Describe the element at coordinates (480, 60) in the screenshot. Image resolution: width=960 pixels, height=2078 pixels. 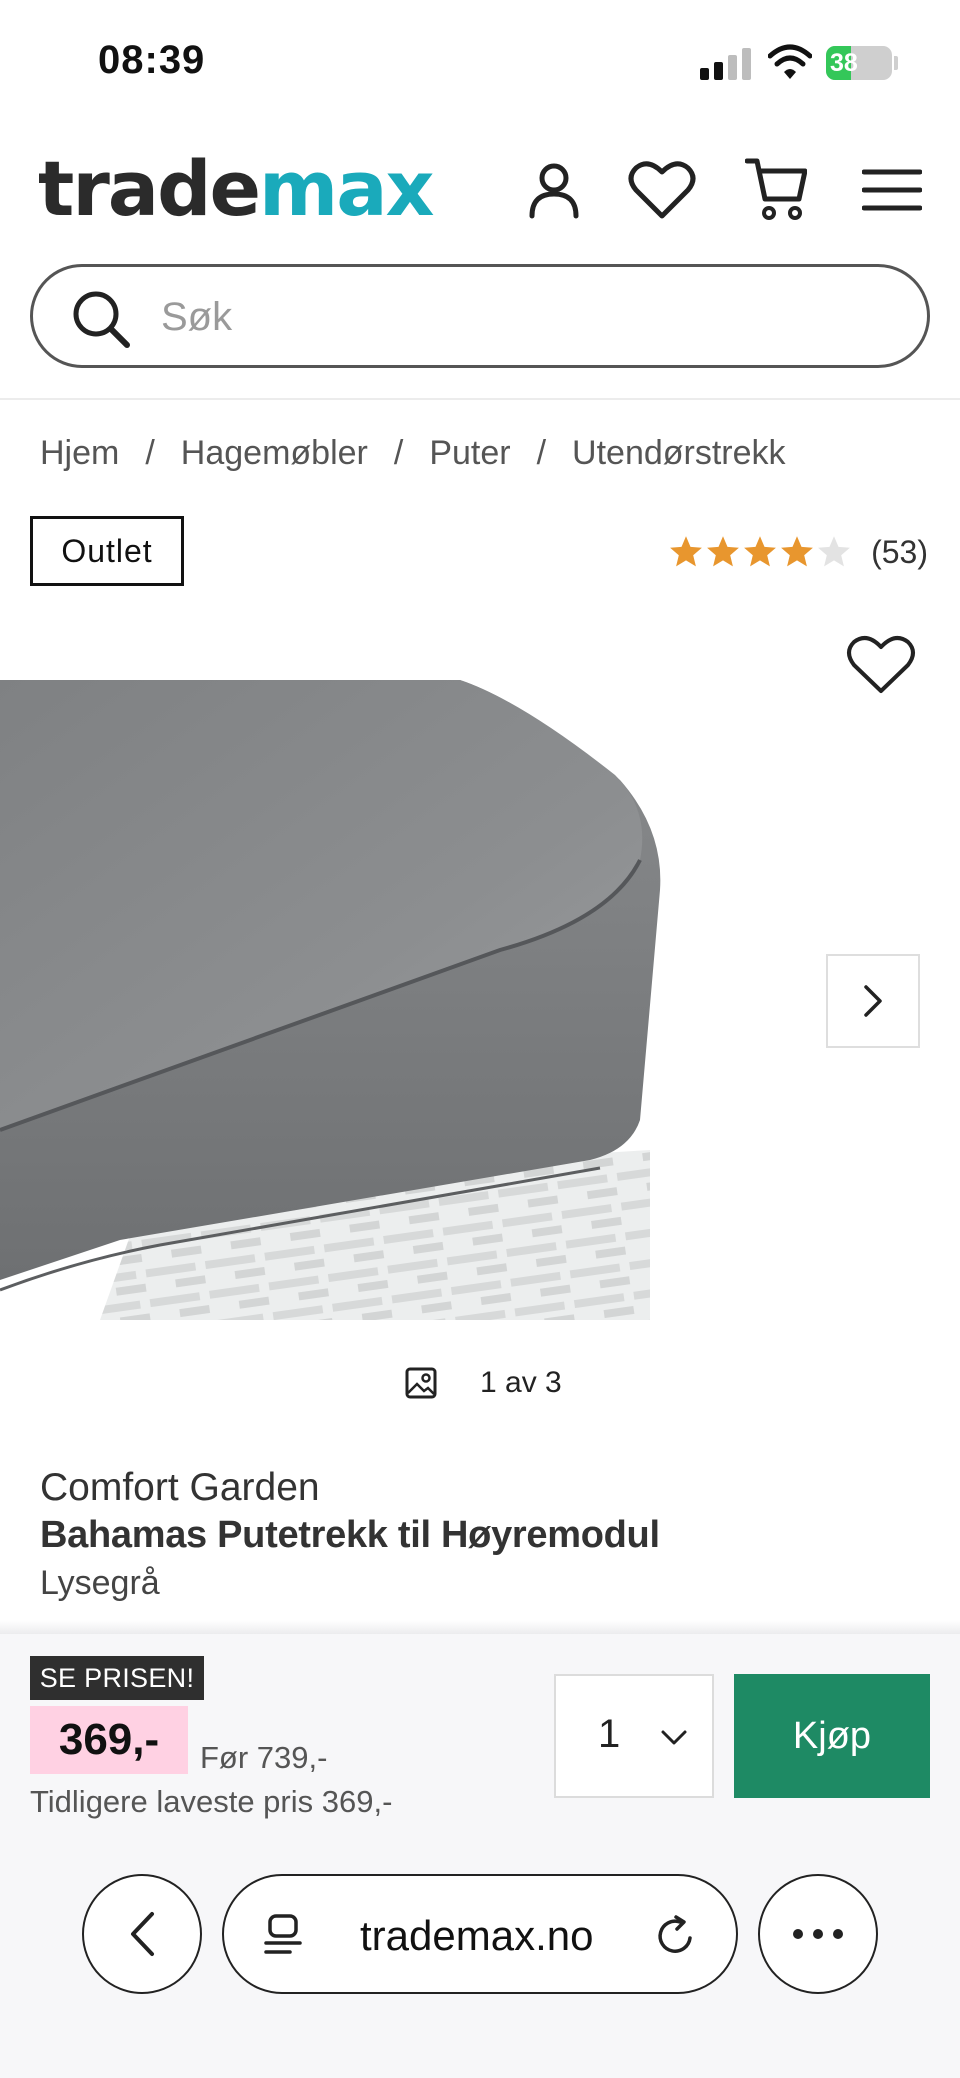
I see `status-bar: 08:39 38` at that location.